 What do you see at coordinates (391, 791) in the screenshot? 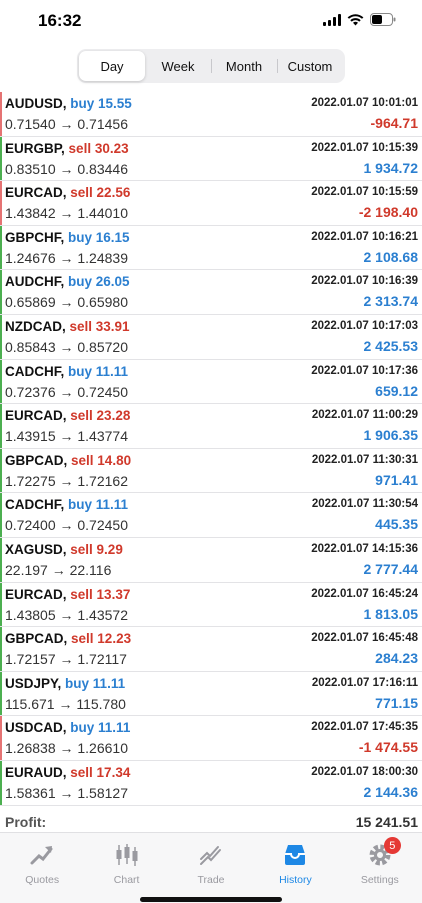
I see `trade-profit: 2 144.36` at bounding box center [391, 791].